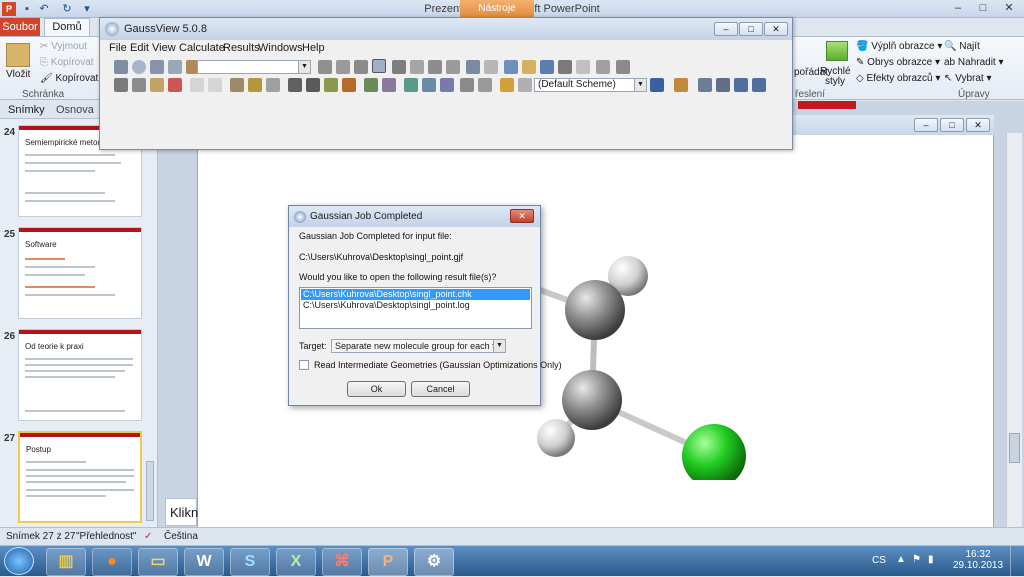 Image resolution: width=1024 pixels, height=577 pixels. What do you see at coordinates (529, 67) in the screenshot?
I see `open-icon` at bounding box center [529, 67].